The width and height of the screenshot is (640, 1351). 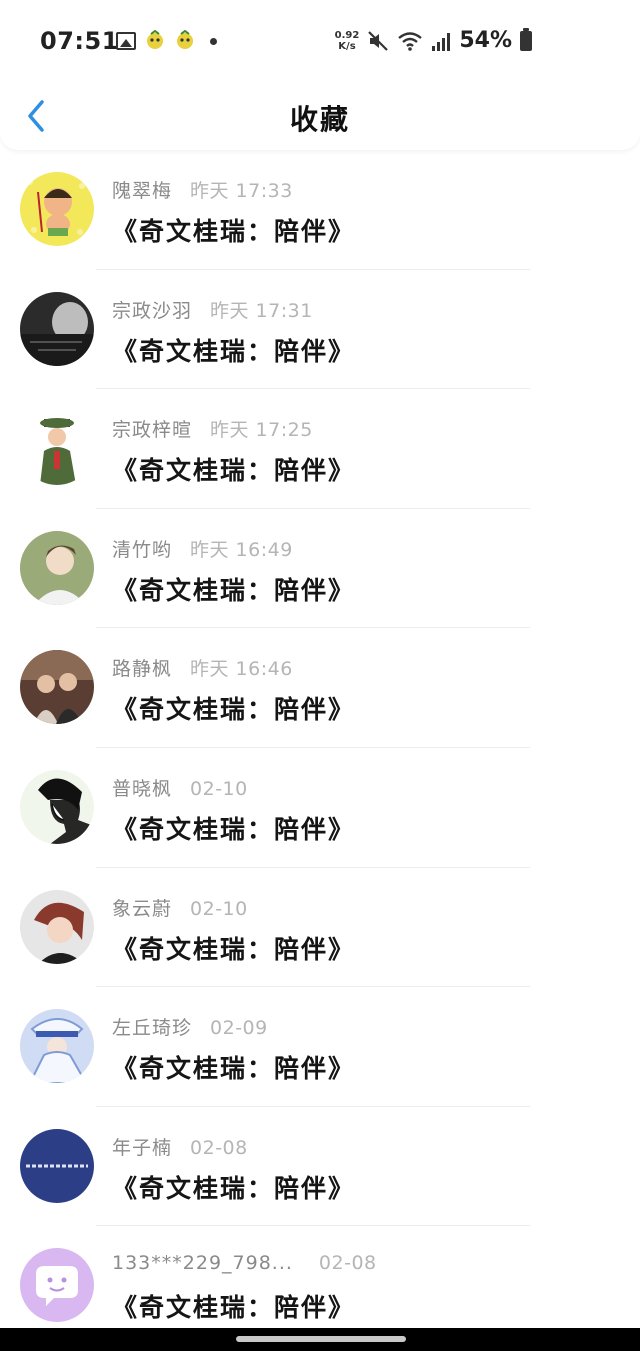 What do you see at coordinates (241, 191) in the screenshot?
I see `timestamp: 昨天 17:33` at bounding box center [241, 191].